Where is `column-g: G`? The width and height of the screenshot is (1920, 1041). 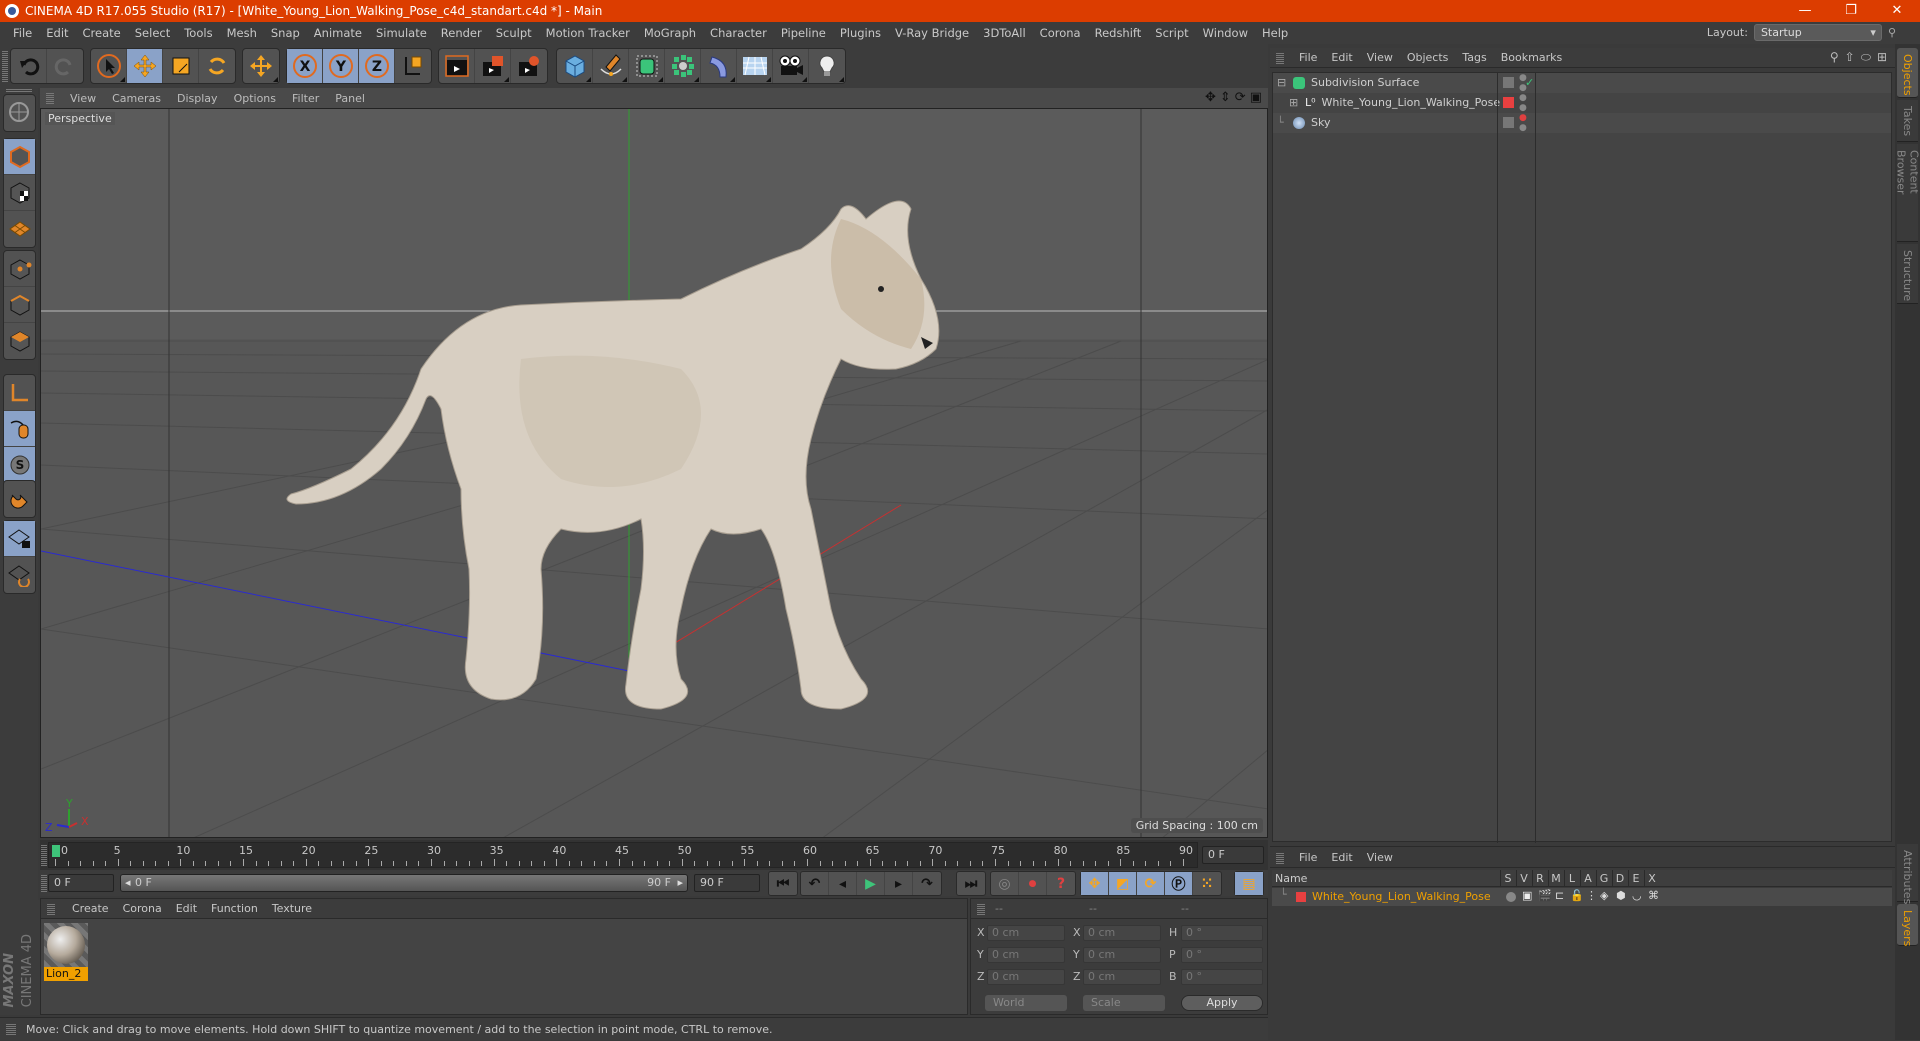 column-g: G is located at coordinates (1603, 878).